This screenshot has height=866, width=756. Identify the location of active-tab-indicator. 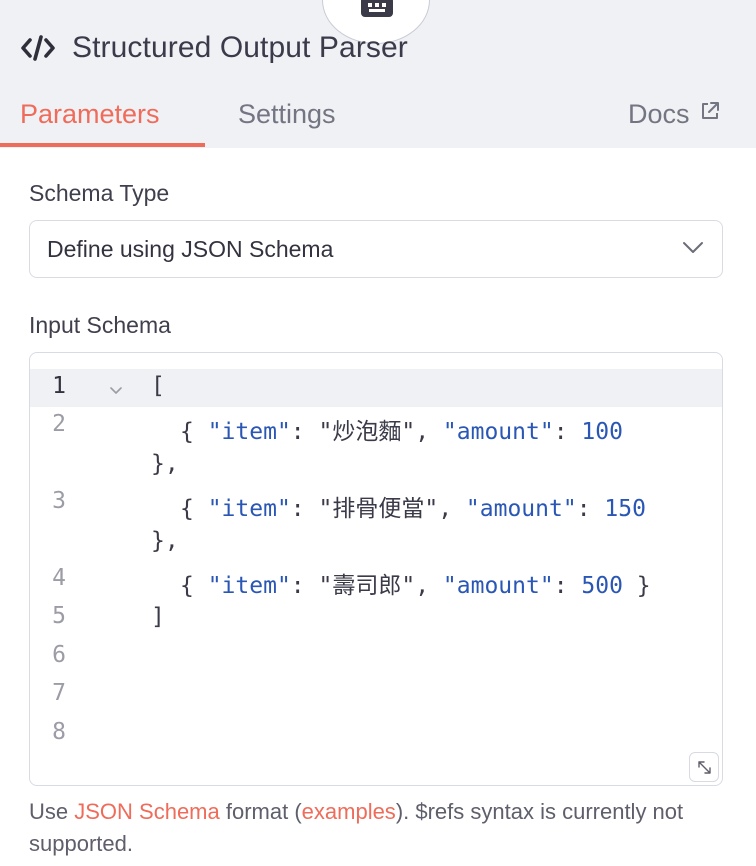
(102, 145).